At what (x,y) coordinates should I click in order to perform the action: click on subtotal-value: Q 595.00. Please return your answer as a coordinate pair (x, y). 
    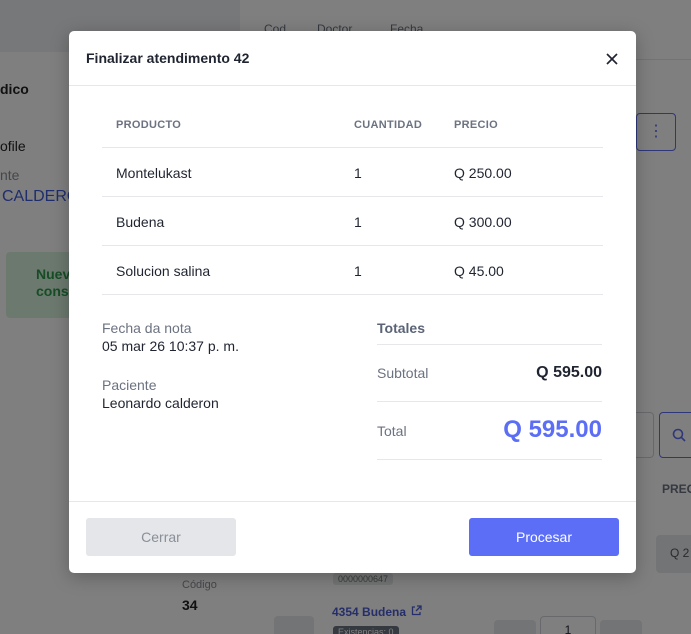
    Looking at the image, I should click on (569, 372).